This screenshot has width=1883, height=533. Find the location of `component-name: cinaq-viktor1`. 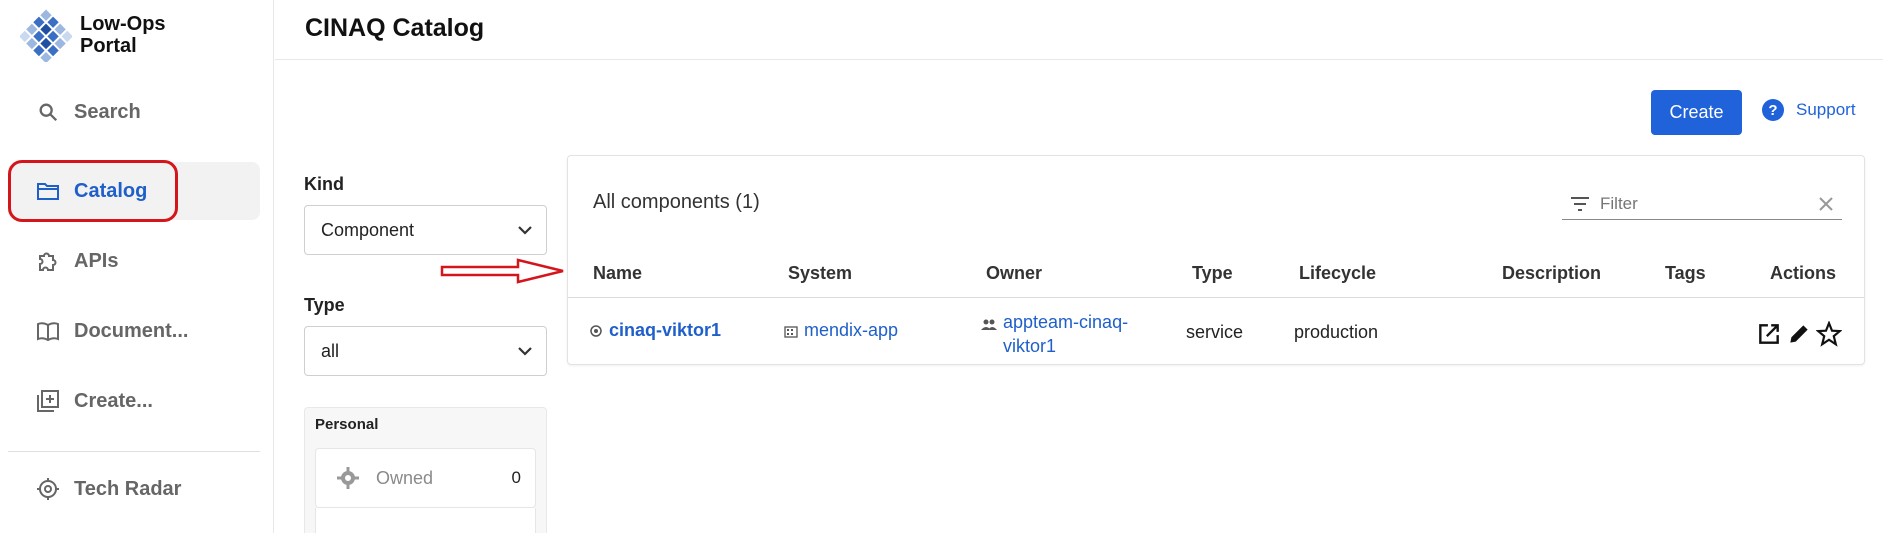

component-name: cinaq-viktor1 is located at coordinates (665, 330).